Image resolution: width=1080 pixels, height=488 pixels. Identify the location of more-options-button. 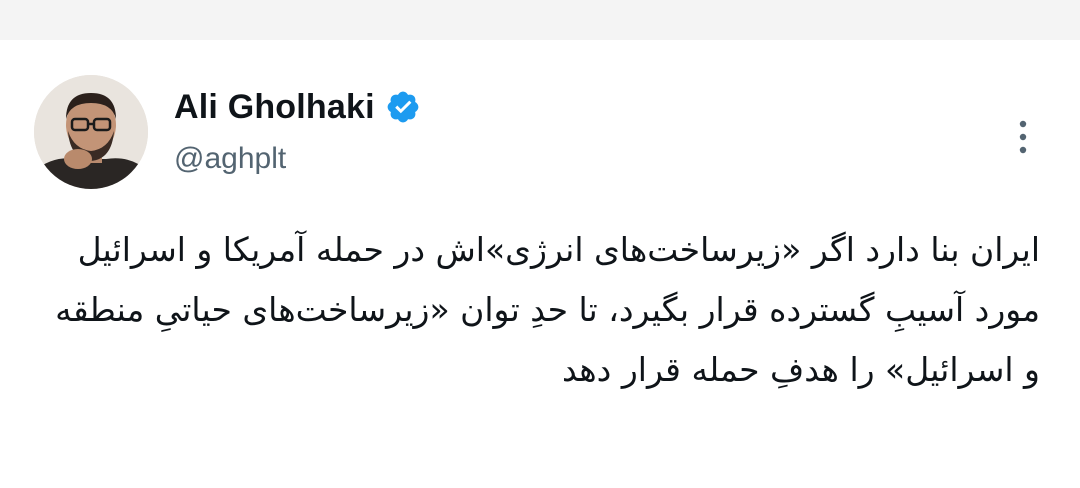
(1023, 137).